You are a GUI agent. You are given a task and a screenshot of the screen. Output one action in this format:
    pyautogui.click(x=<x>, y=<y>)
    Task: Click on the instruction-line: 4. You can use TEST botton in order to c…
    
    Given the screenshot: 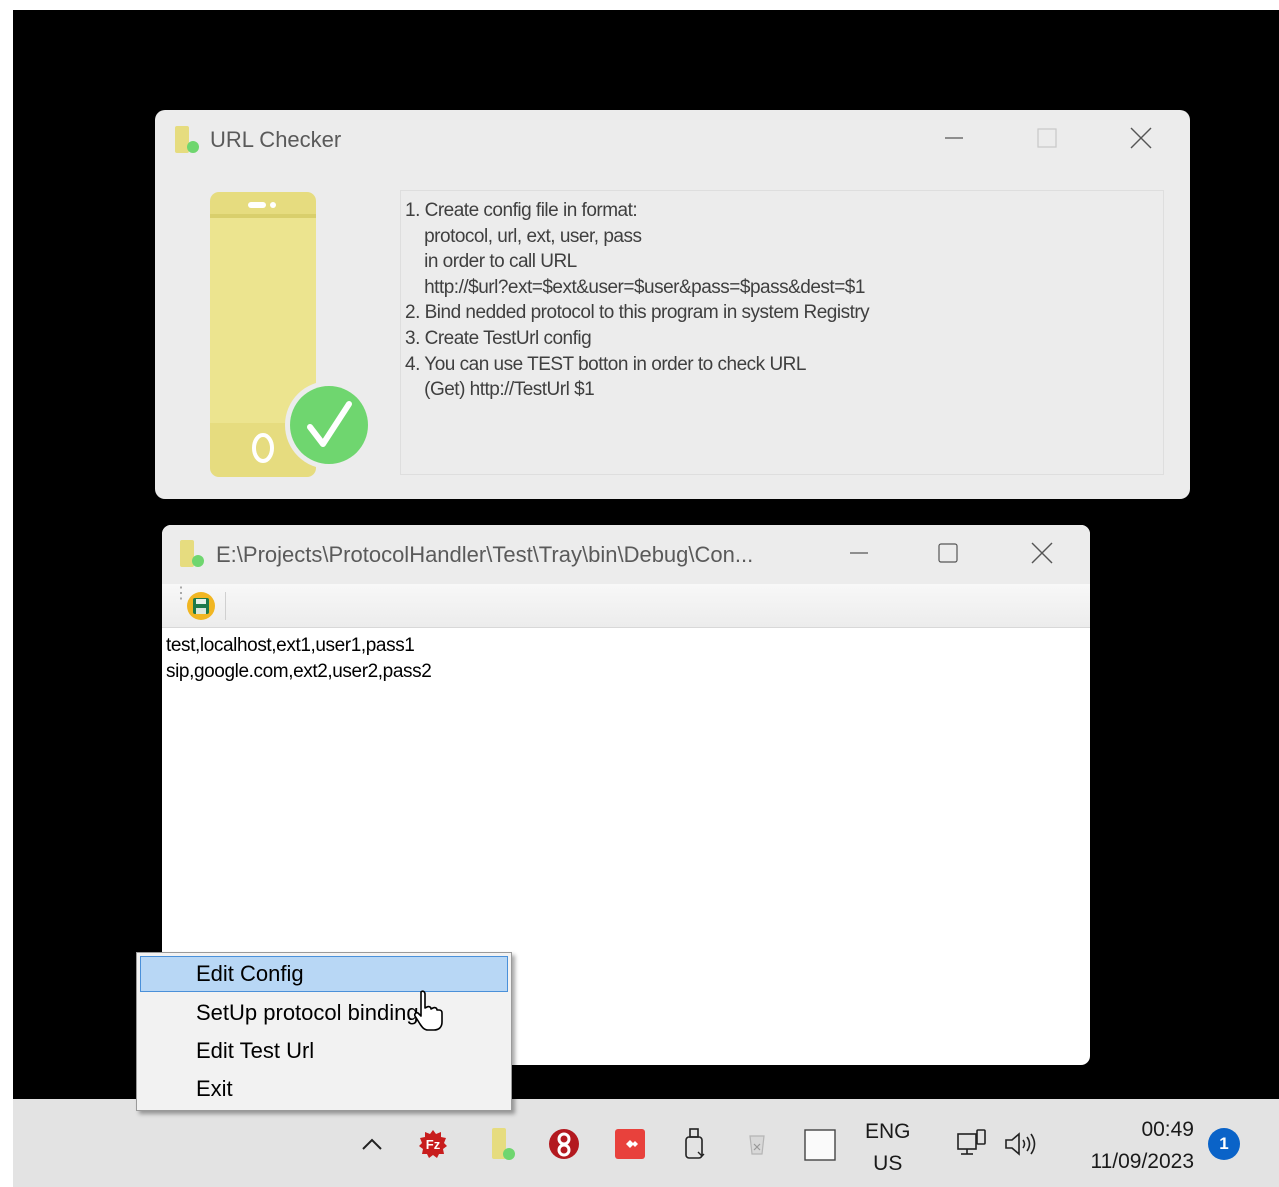 What is the action you would take?
    pyautogui.click(x=605, y=364)
    